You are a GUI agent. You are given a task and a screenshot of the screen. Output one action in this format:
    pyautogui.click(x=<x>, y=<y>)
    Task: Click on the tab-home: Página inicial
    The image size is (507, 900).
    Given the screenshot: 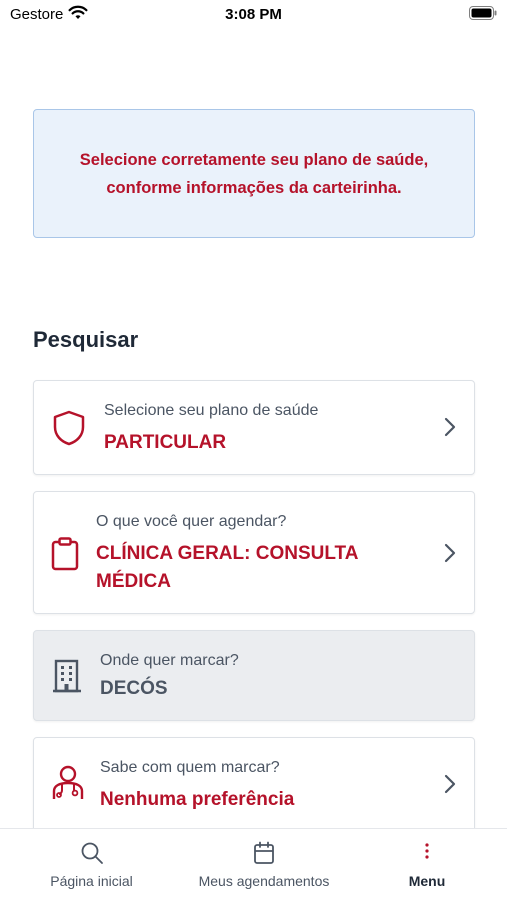 What is the action you would take?
    pyautogui.click(x=91, y=864)
    